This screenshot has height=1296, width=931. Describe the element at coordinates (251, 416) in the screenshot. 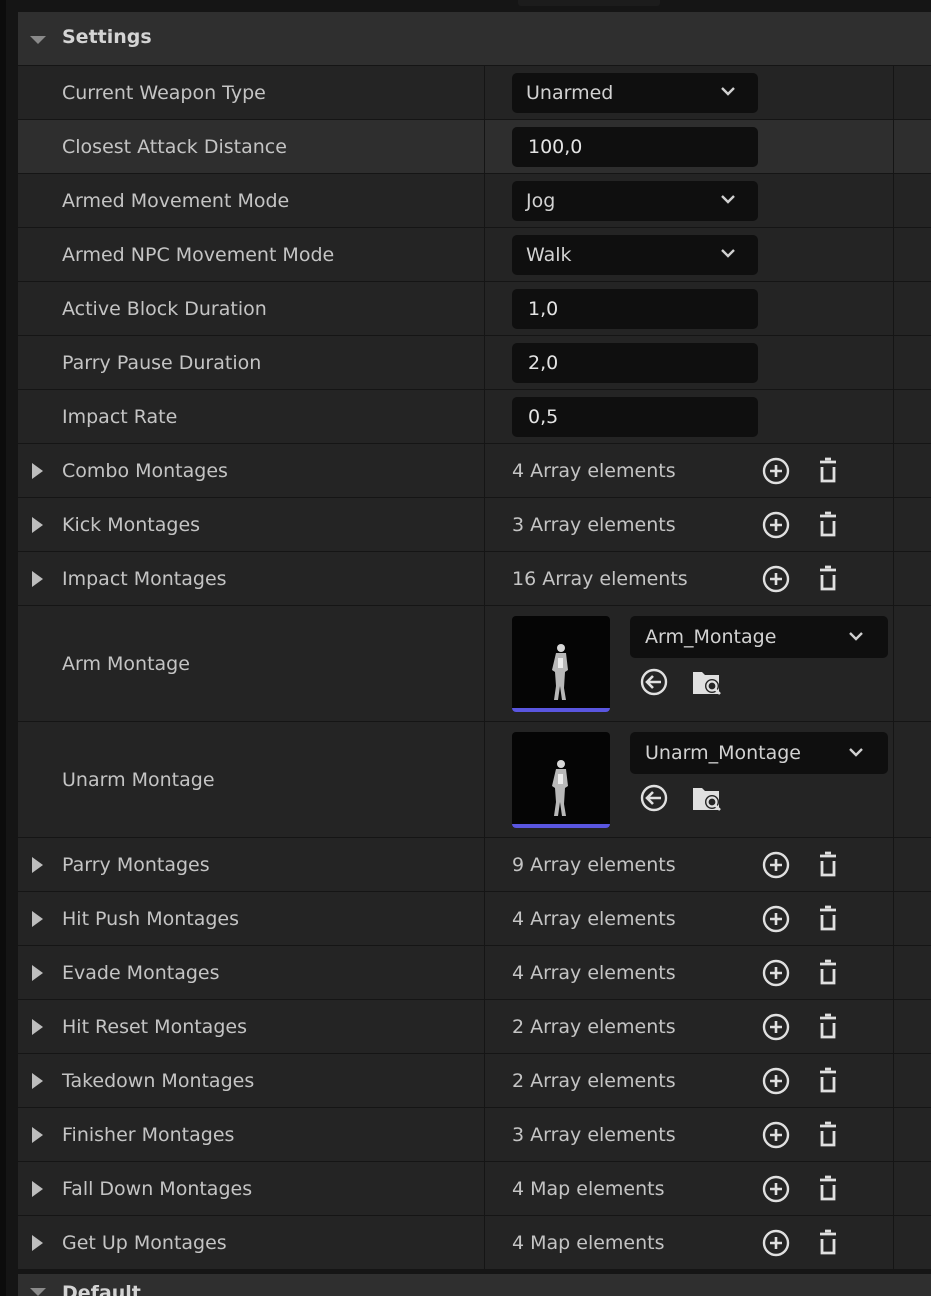

I see `name-cell: Impact Rate` at that location.